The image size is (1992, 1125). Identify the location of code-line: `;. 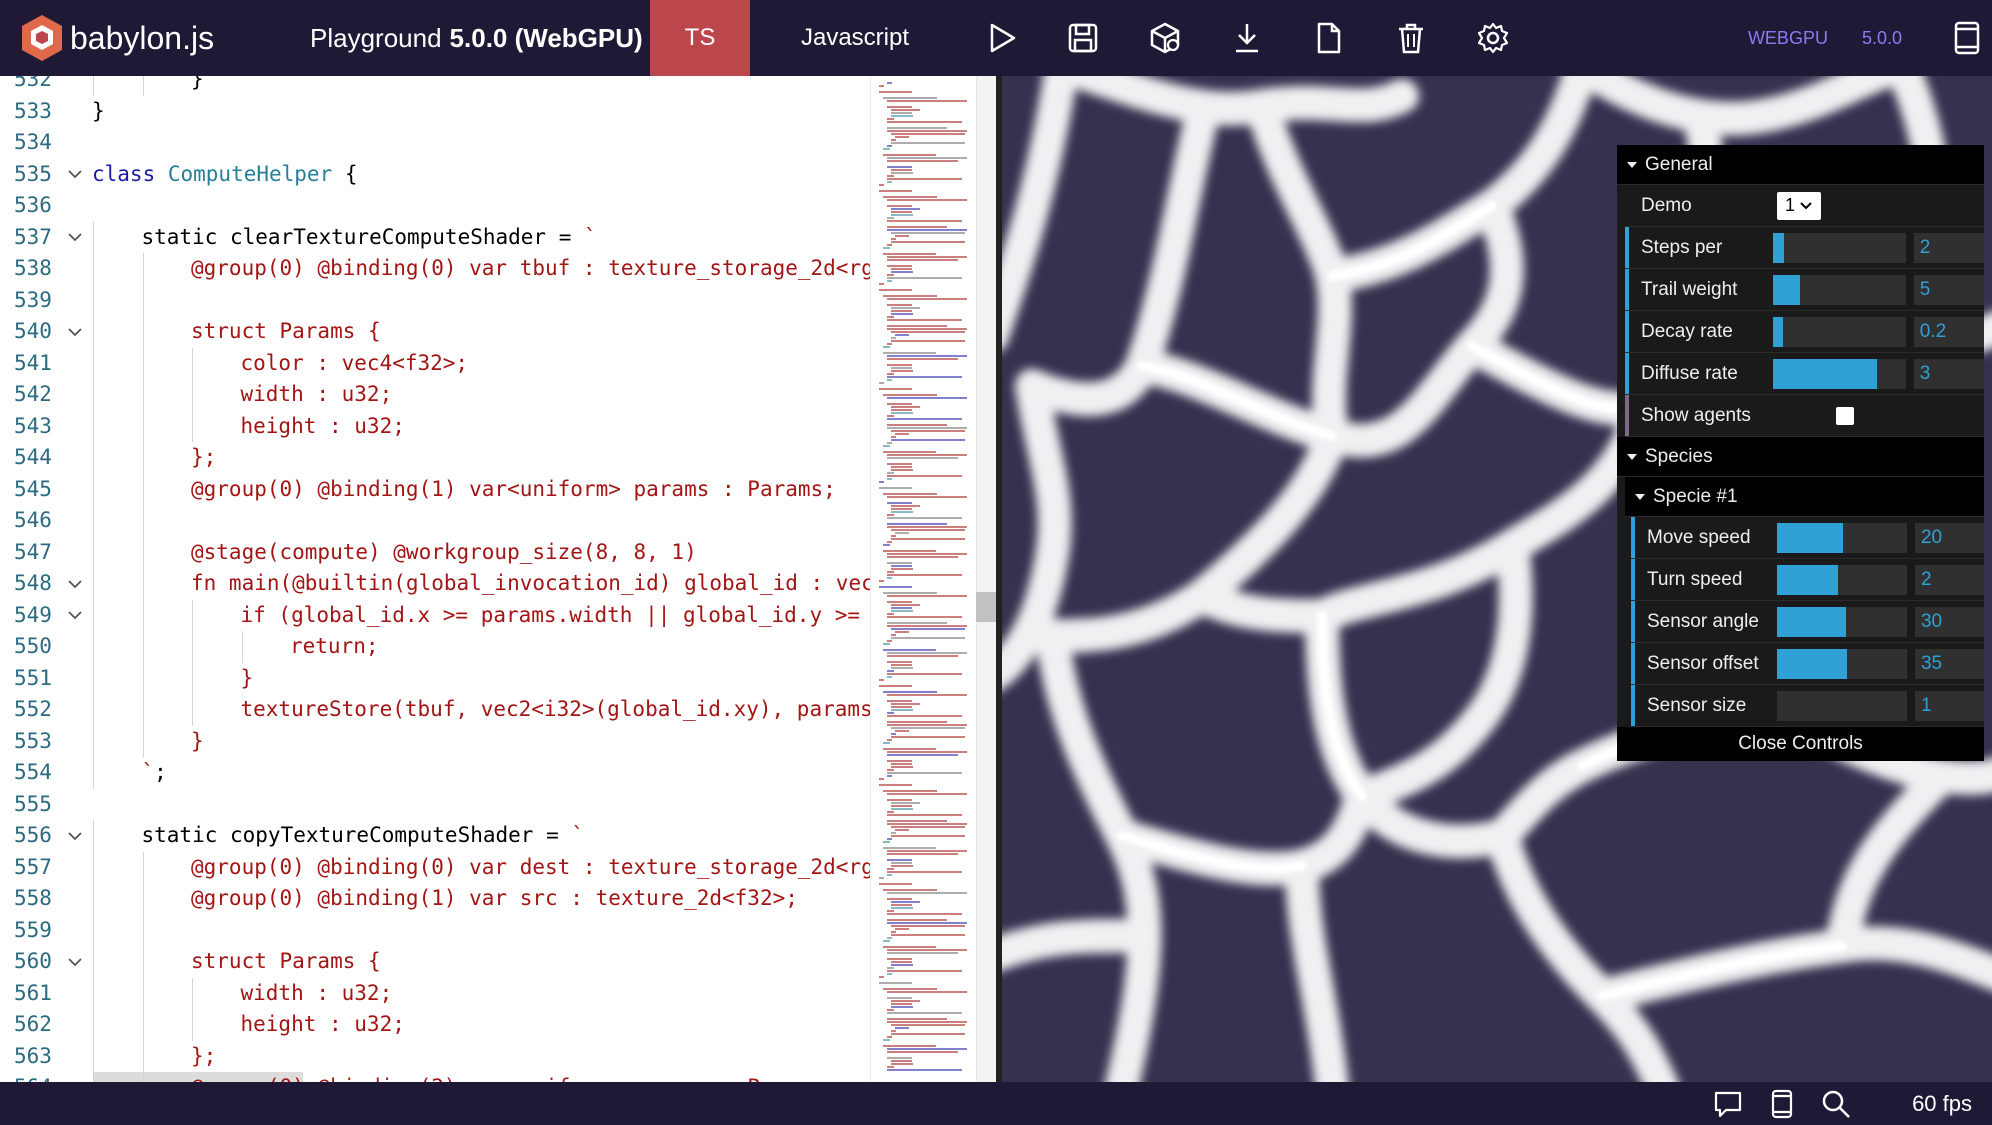
(154, 773).